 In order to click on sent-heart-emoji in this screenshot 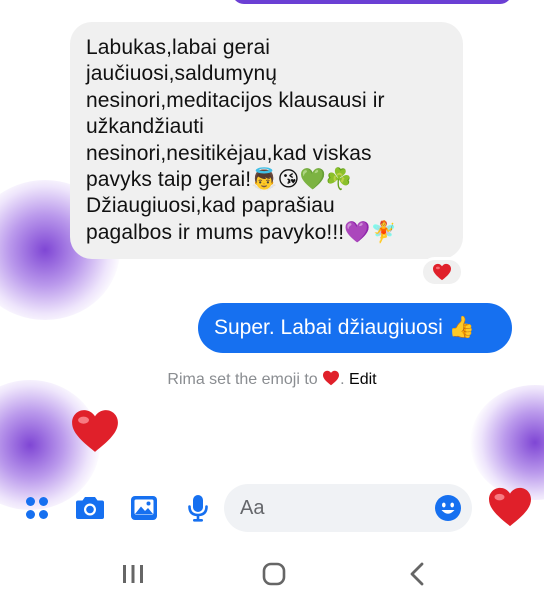, I will do `click(95, 433)`.